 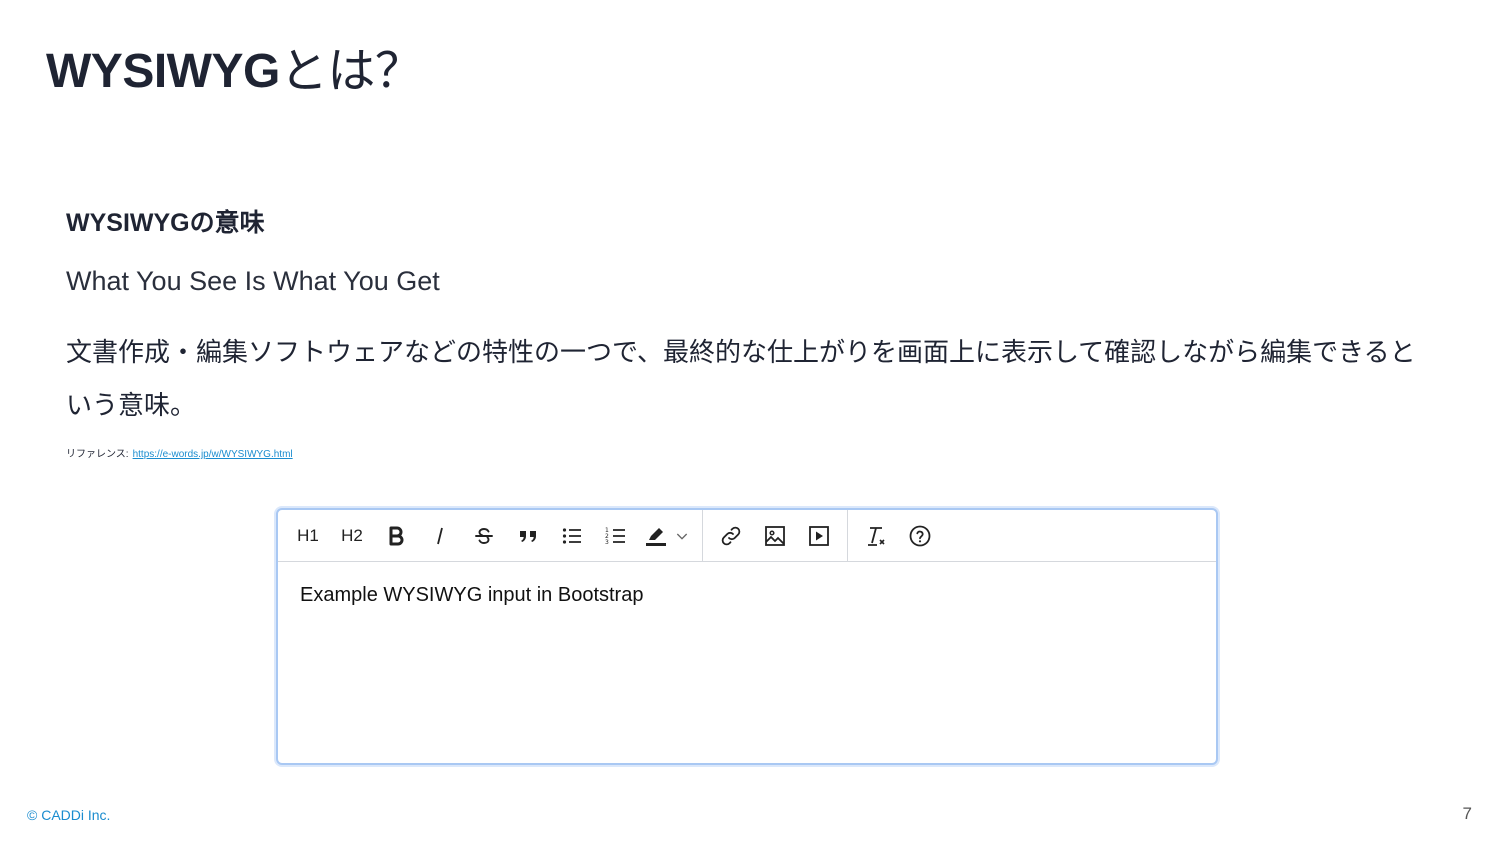 I want to click on italic-icon, so click(x=440, y=535).